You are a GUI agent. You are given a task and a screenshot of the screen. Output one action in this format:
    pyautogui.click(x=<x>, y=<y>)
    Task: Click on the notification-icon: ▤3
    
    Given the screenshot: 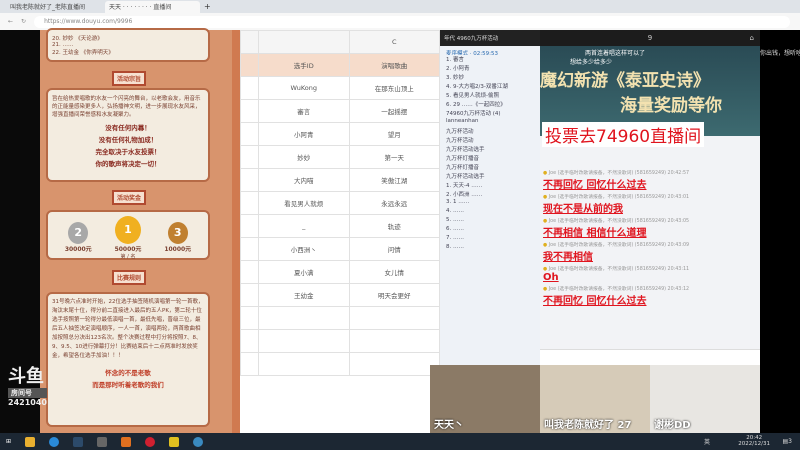 What is the action you would take?
    pyautogui.click(x=788, y=441)
    